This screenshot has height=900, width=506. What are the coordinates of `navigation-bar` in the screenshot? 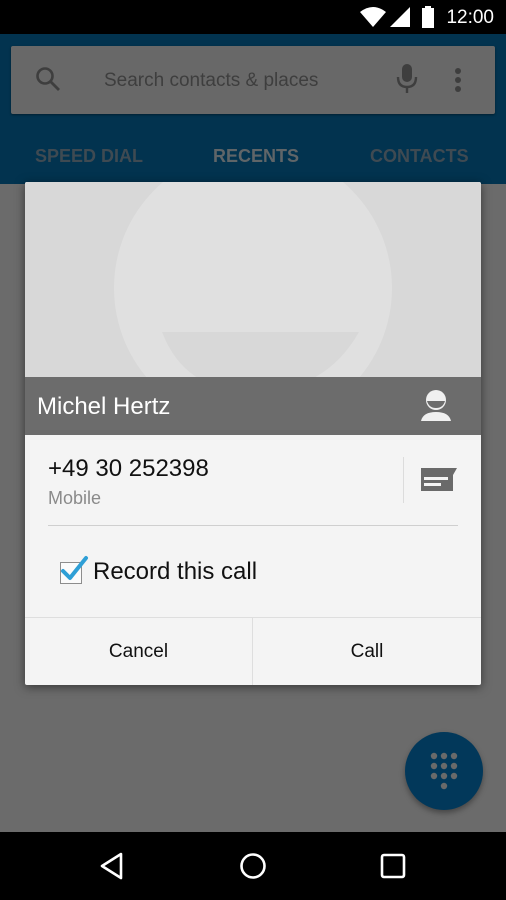 It's located at (253, 866).